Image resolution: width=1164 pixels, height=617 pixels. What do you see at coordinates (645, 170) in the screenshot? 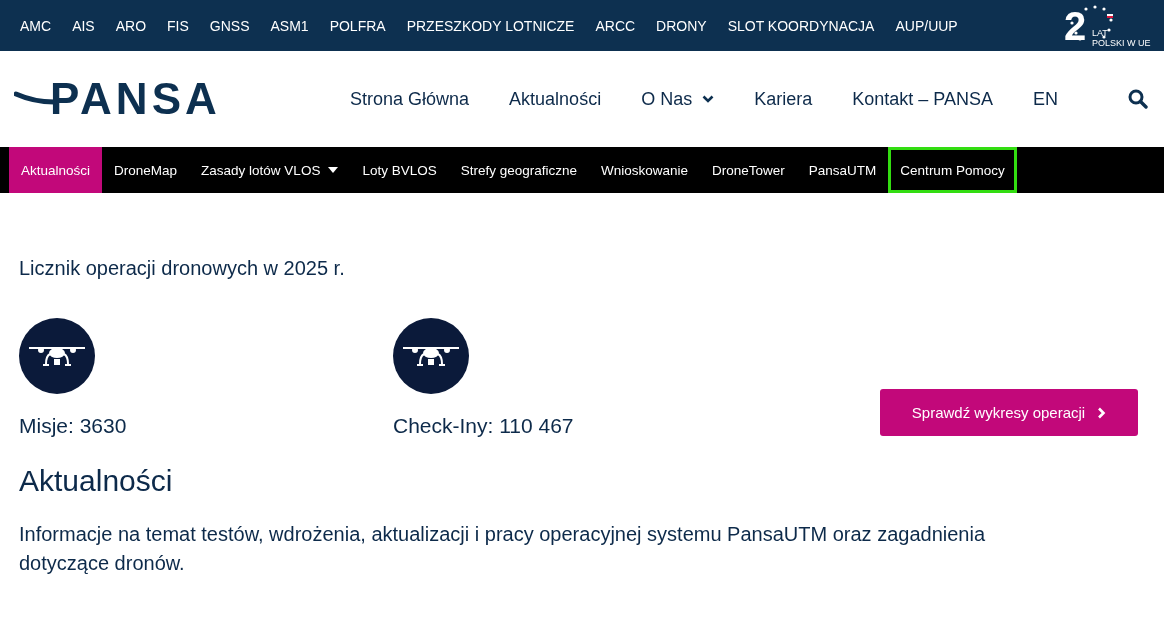
I see `menu-tab: Wnioskowanie` at bounding box center [645, 170].